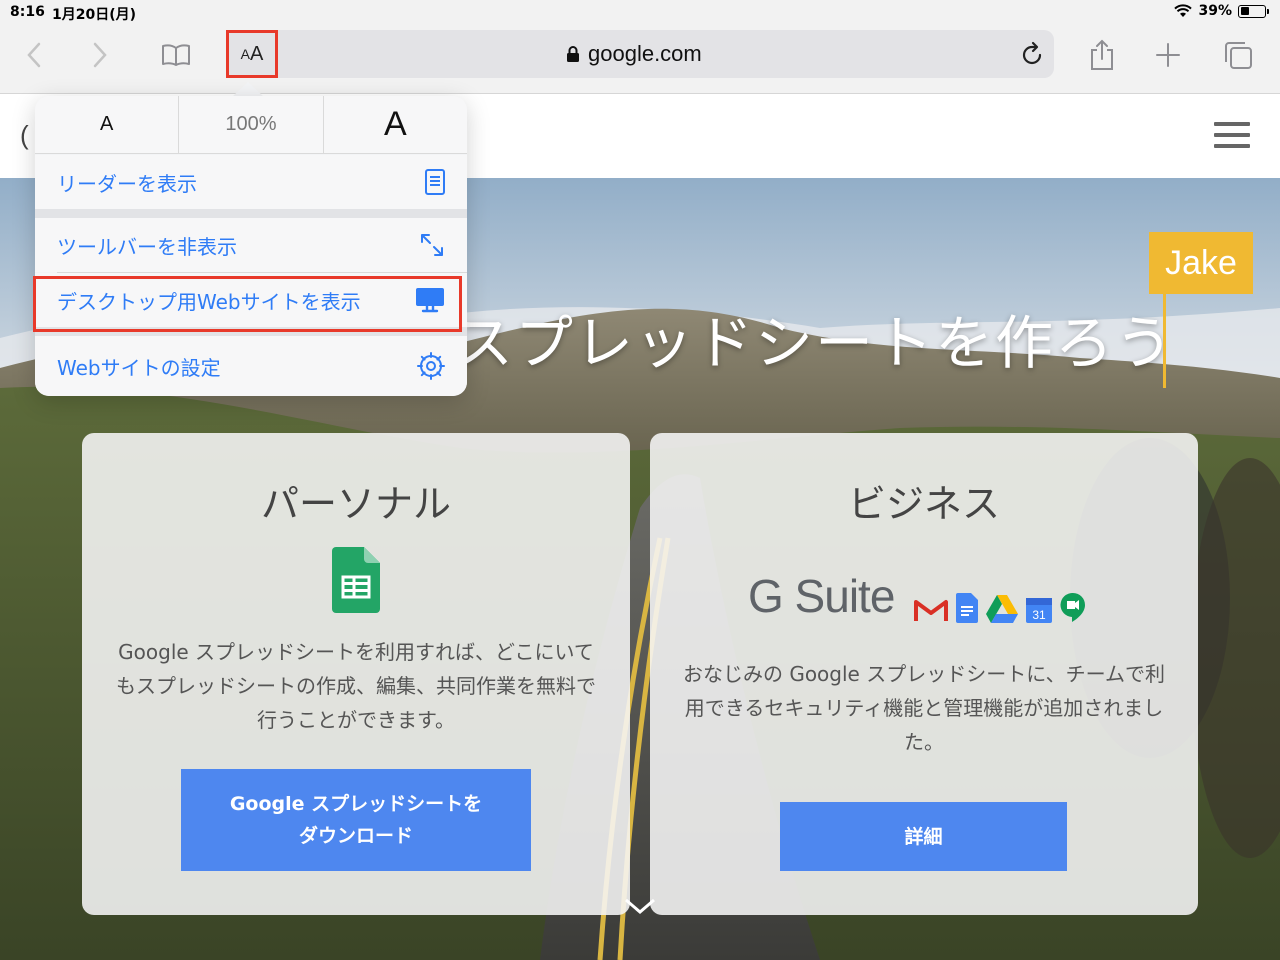 The height and width of the screenshot is (960, 1280). I want to click on gsuite-logo-row: G Suite 31, so click(917, 596).